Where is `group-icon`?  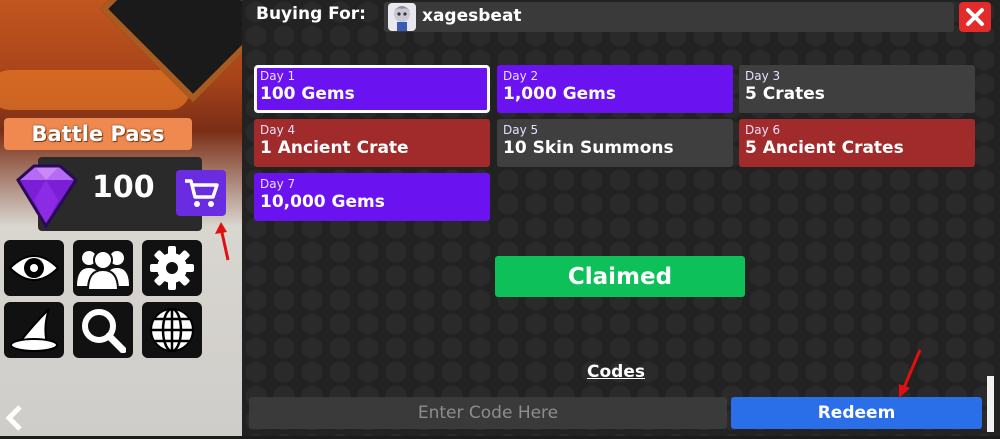
group-icon is located at coordinates (103, 270).